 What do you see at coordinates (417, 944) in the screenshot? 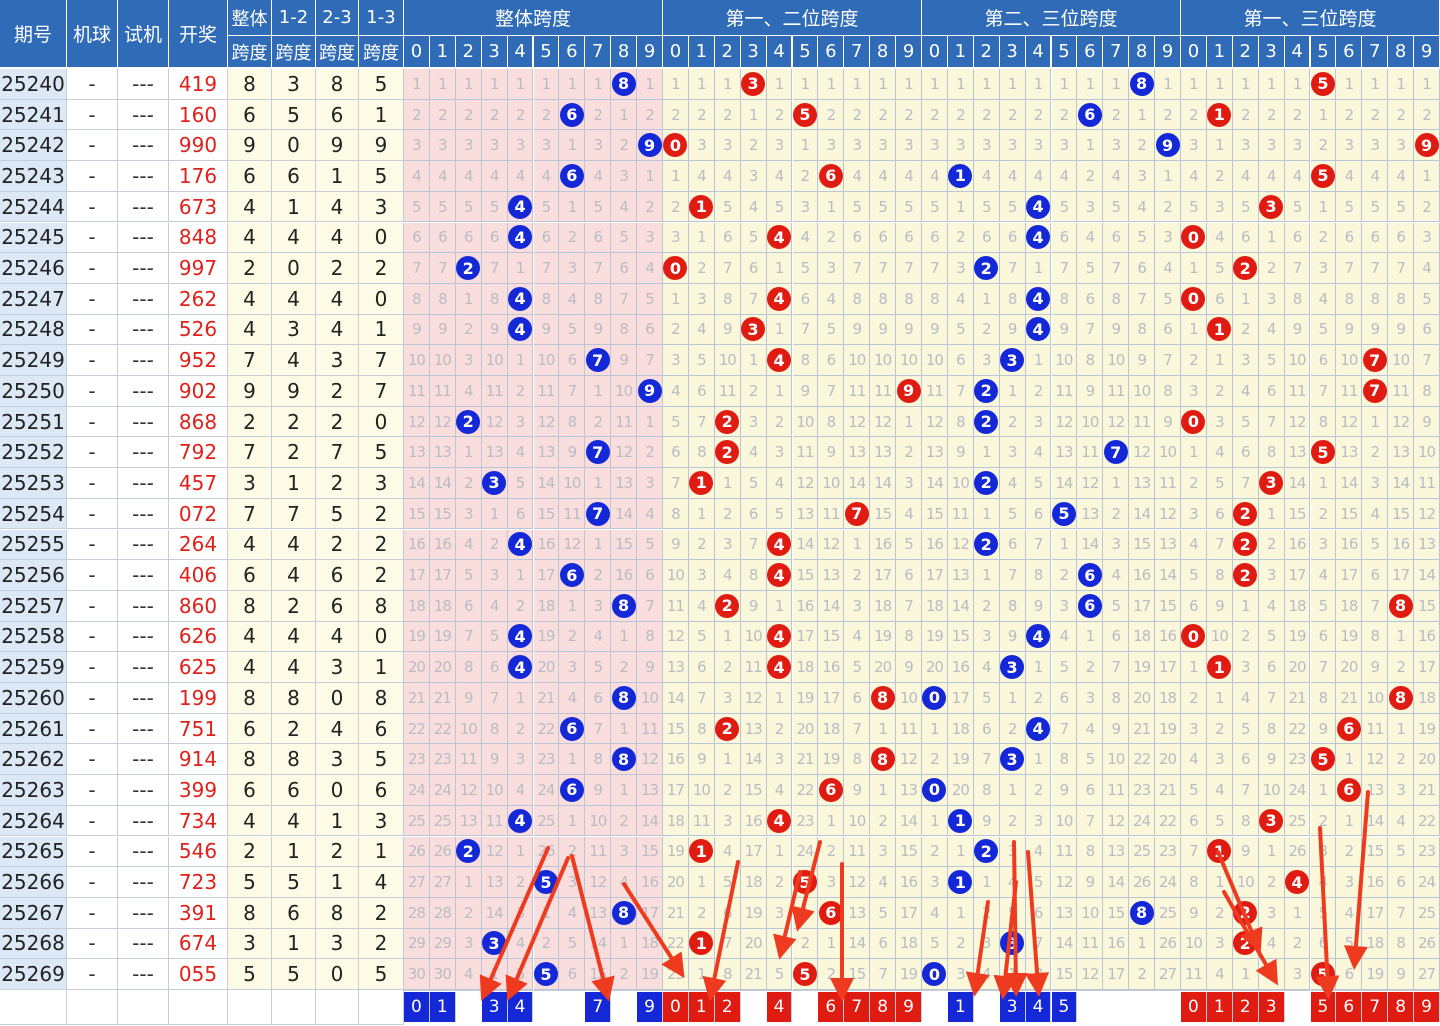
I see `omission-cell: 29` at bounding box center [417, 944].